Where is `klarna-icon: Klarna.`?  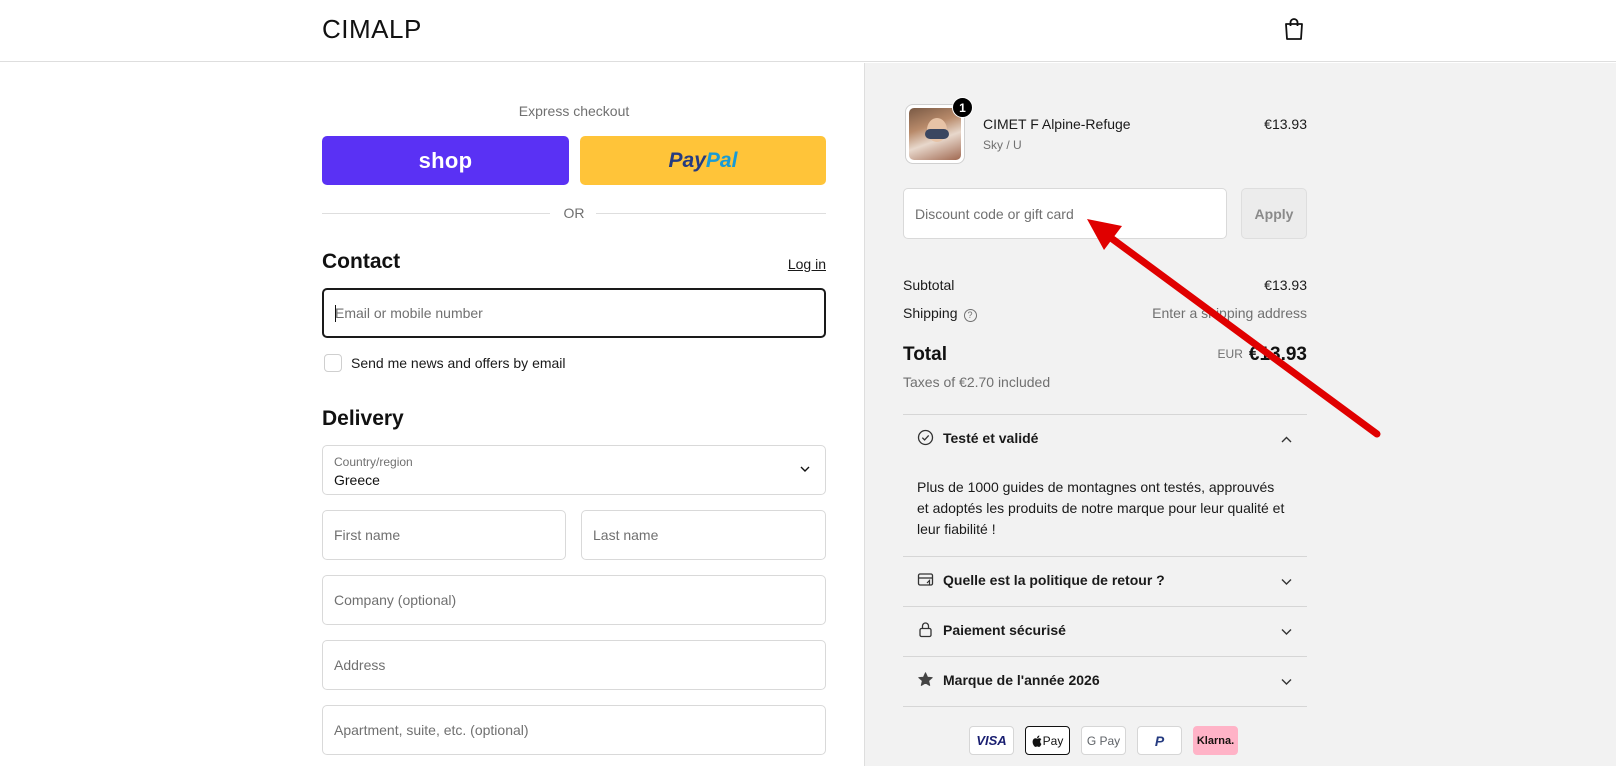
klarna-icon: Klarna. is located at coordinates (1215, 740).